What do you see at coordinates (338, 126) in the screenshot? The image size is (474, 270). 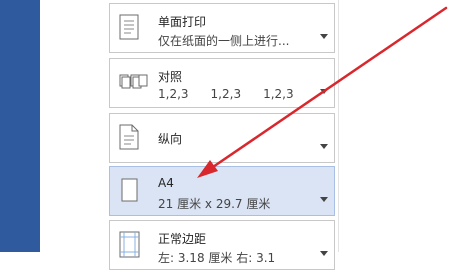 I see `preview-divider` at bounding box center [338, 126].